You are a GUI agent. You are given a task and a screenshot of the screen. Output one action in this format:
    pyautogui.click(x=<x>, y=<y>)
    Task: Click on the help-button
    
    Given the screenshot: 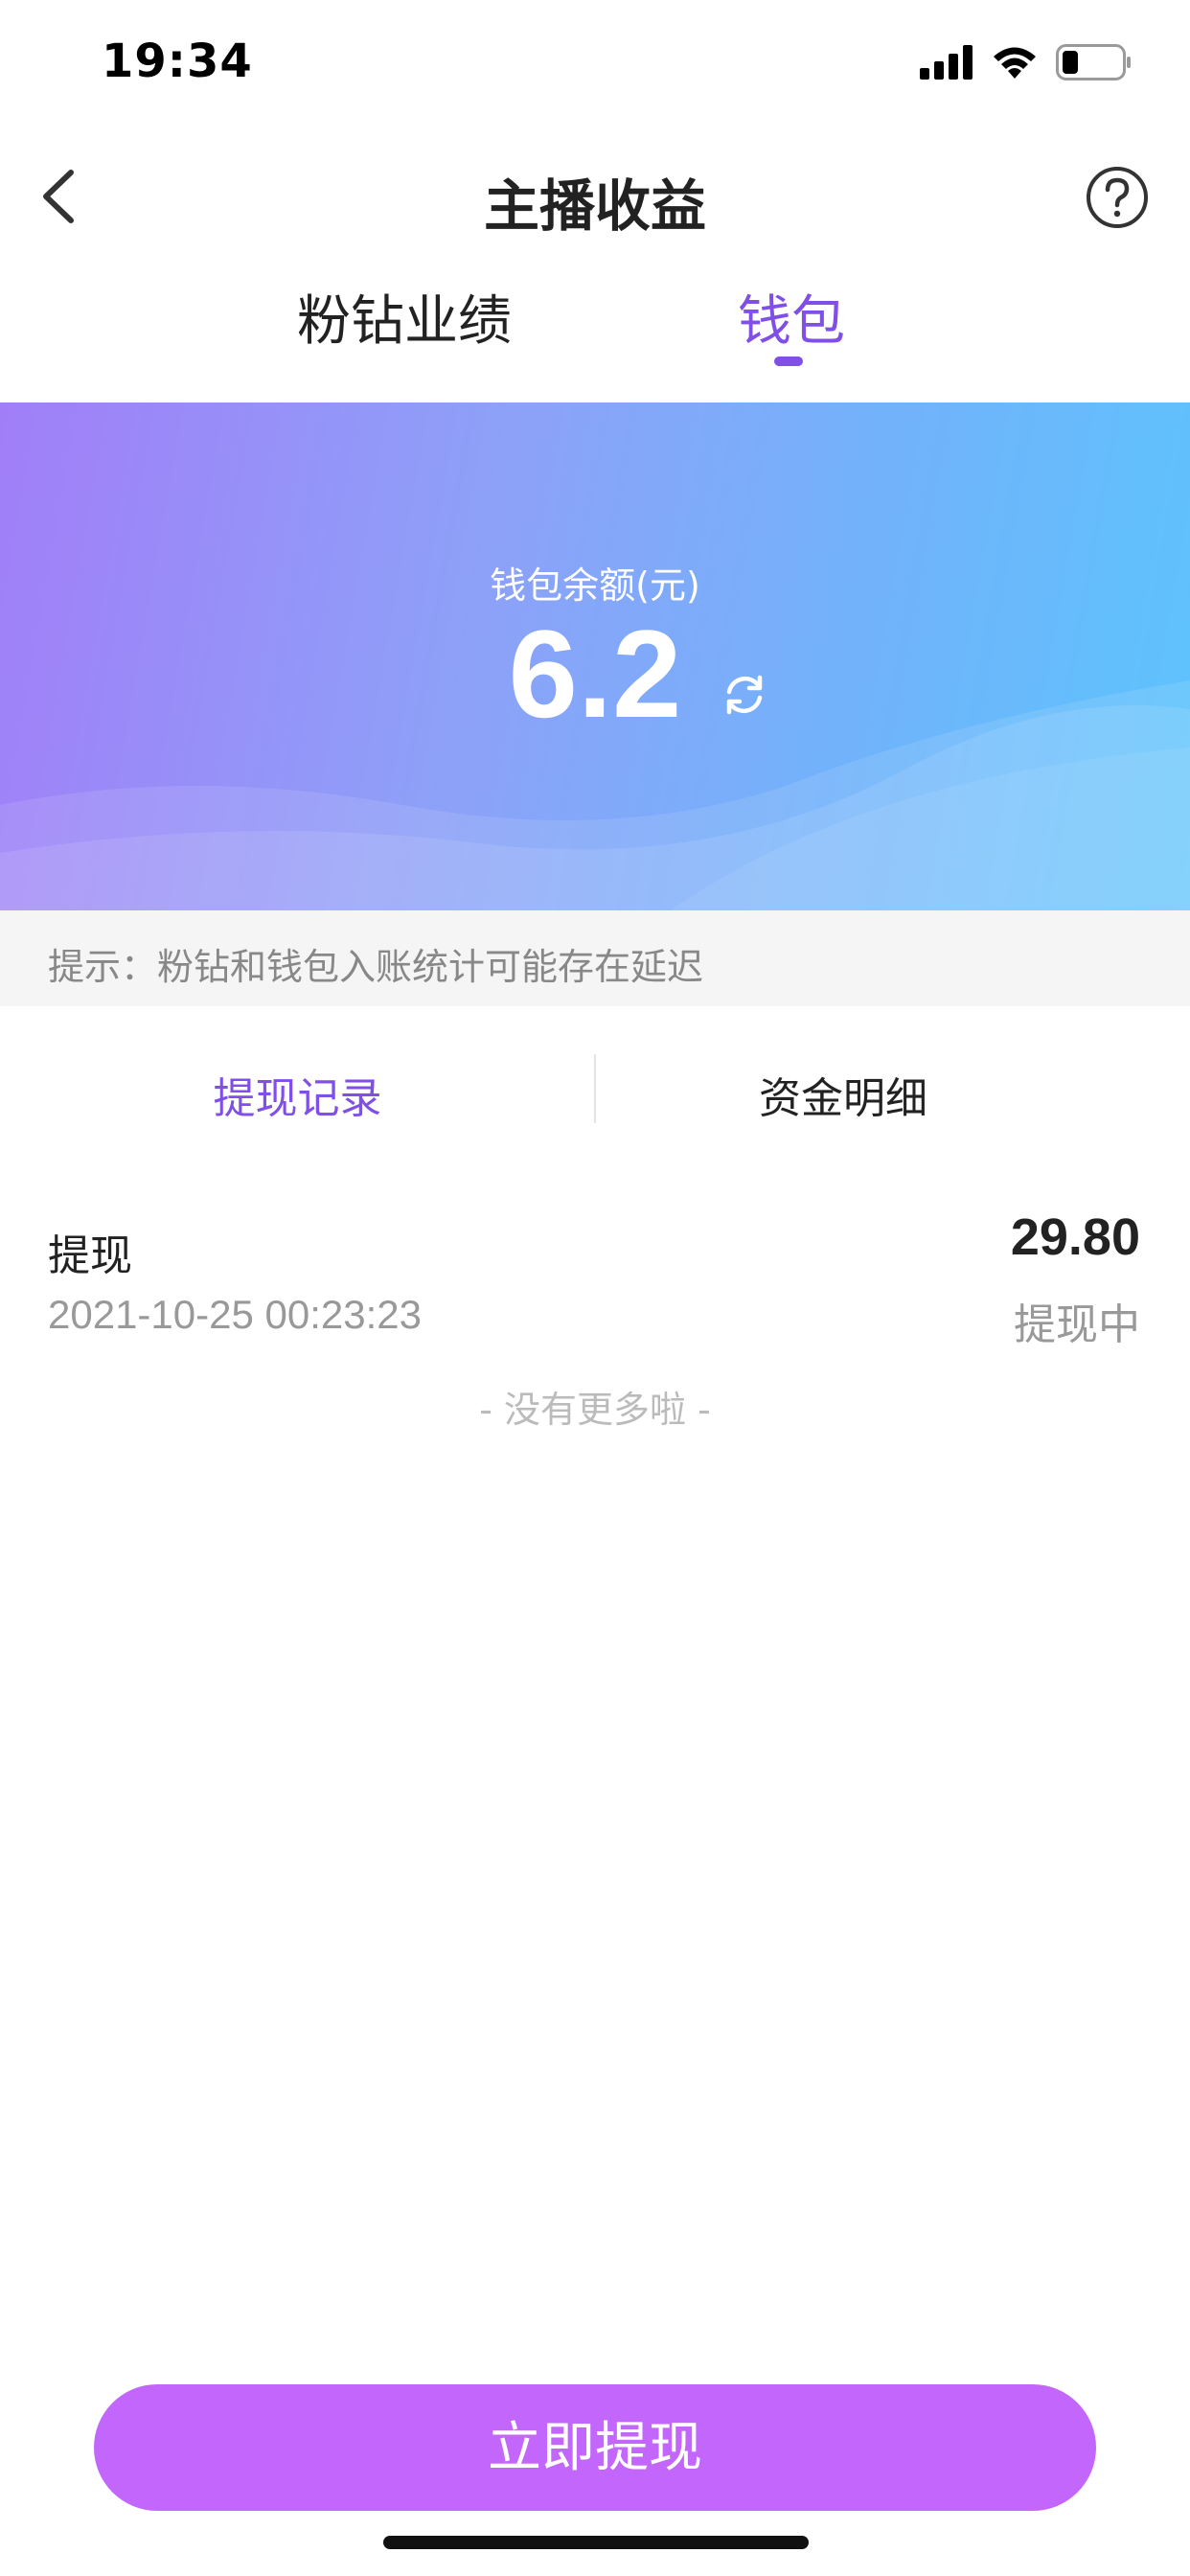 What is the action you would take?
    pyautogui.click(x=1118, y=197)
    